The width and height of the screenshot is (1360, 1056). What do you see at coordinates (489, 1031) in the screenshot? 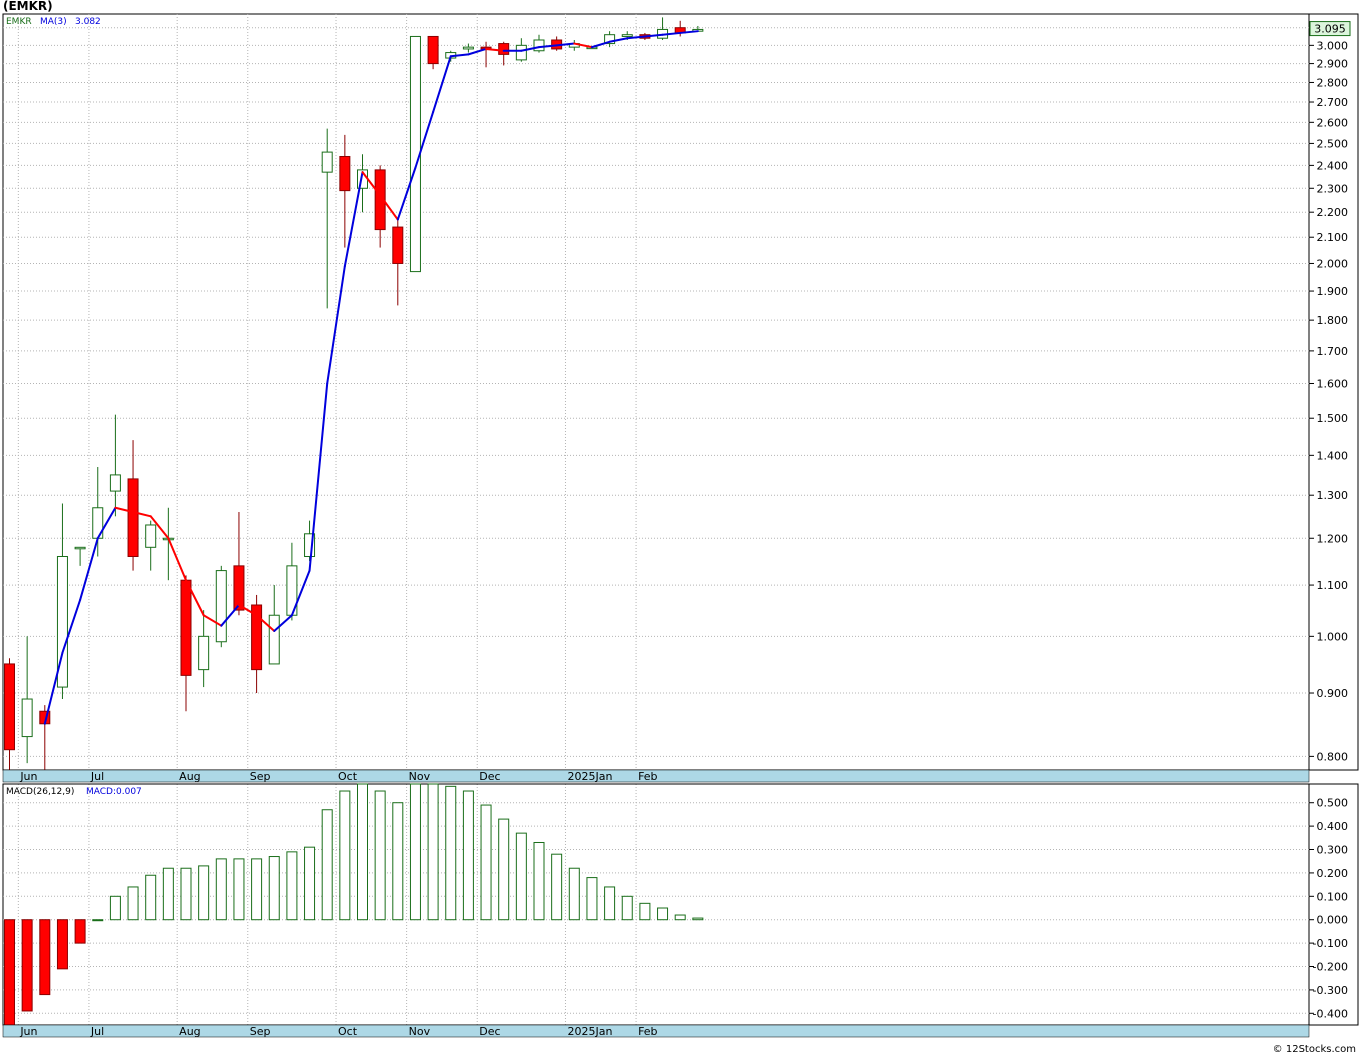
I see `macd-month-label: Dec` at bounding box center [489, 1031].